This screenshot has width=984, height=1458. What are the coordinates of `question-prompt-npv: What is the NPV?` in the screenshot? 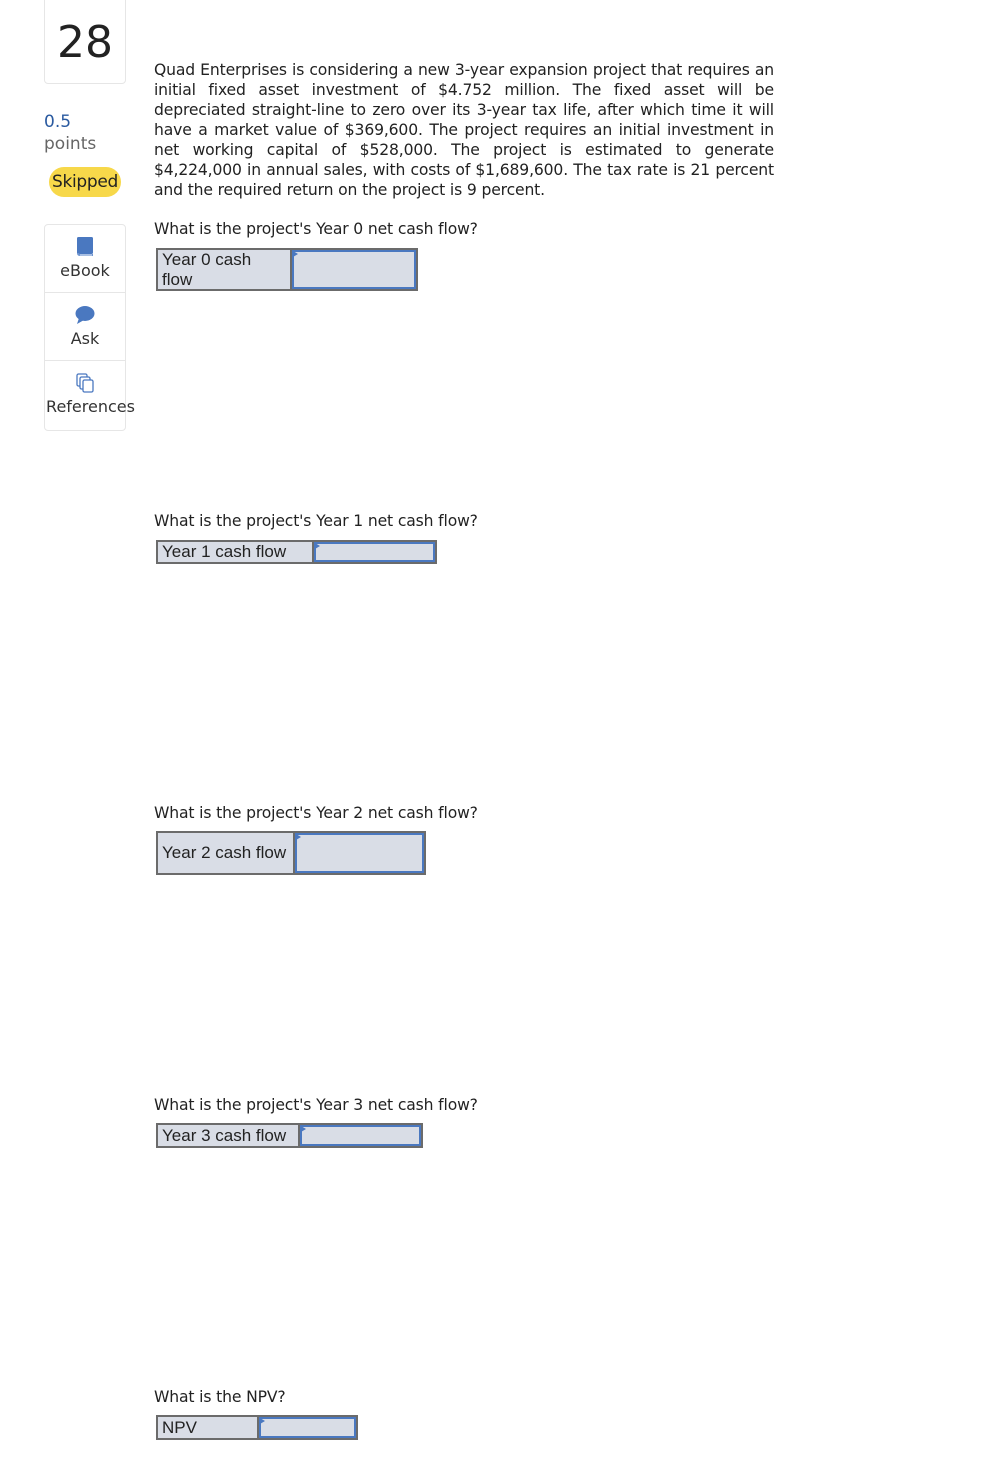 It's located at (220, 1397).